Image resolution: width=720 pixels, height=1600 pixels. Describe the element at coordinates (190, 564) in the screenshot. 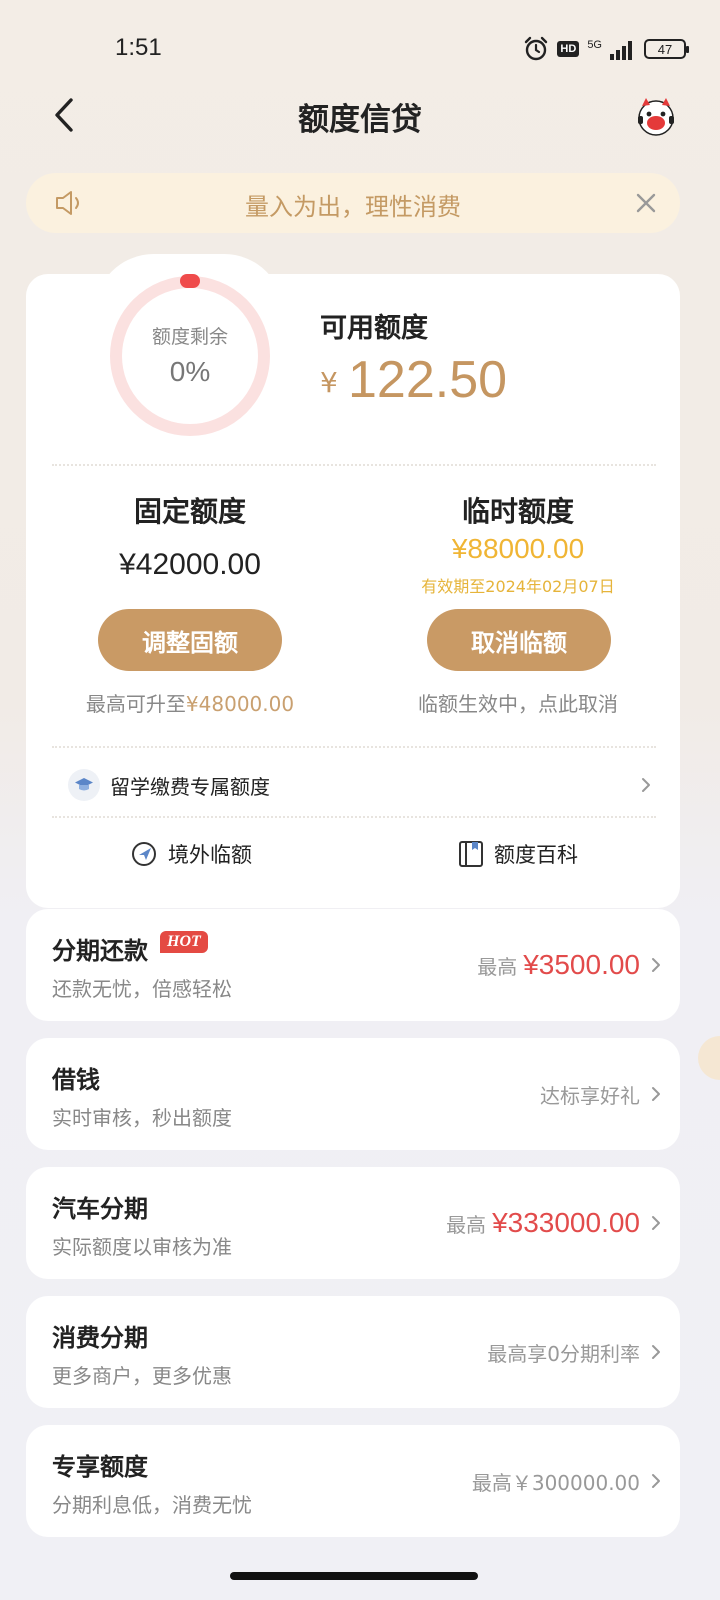

I see `fixed-amount: ¥42000.00` at that location.